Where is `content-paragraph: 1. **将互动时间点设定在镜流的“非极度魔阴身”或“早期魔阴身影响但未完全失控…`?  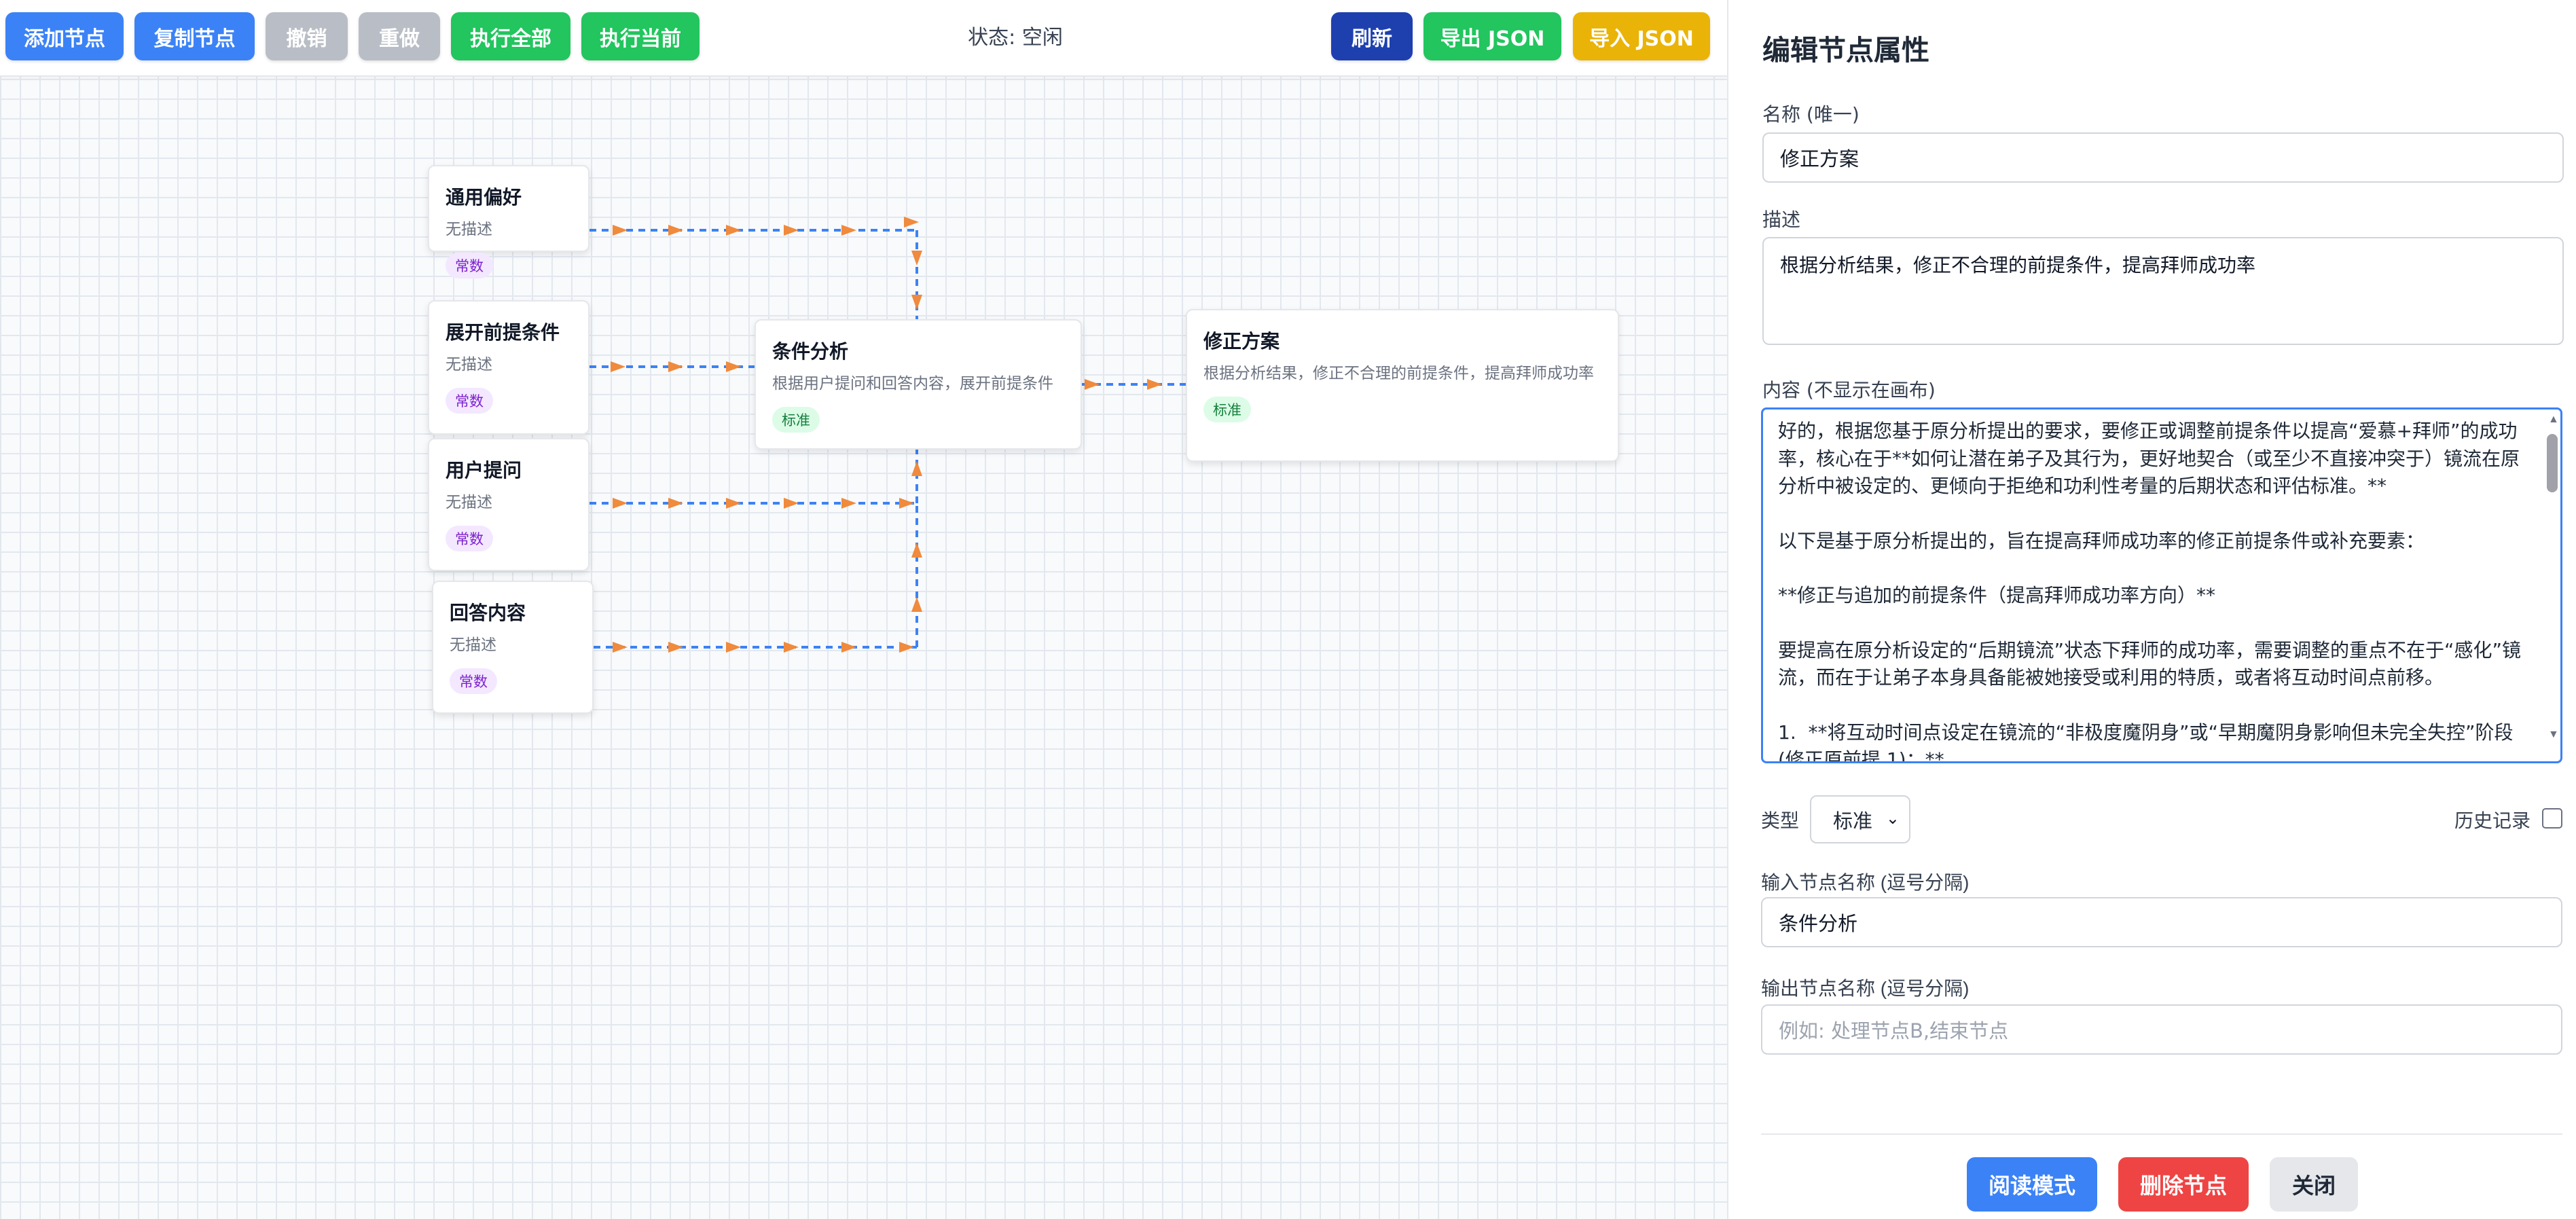
content-paragraph: 1. **将互动时间点设定在镜流的“非极度魔阴身”或“早期魔阴身影响但未完全失控… is located at coordinates (2149, 742).